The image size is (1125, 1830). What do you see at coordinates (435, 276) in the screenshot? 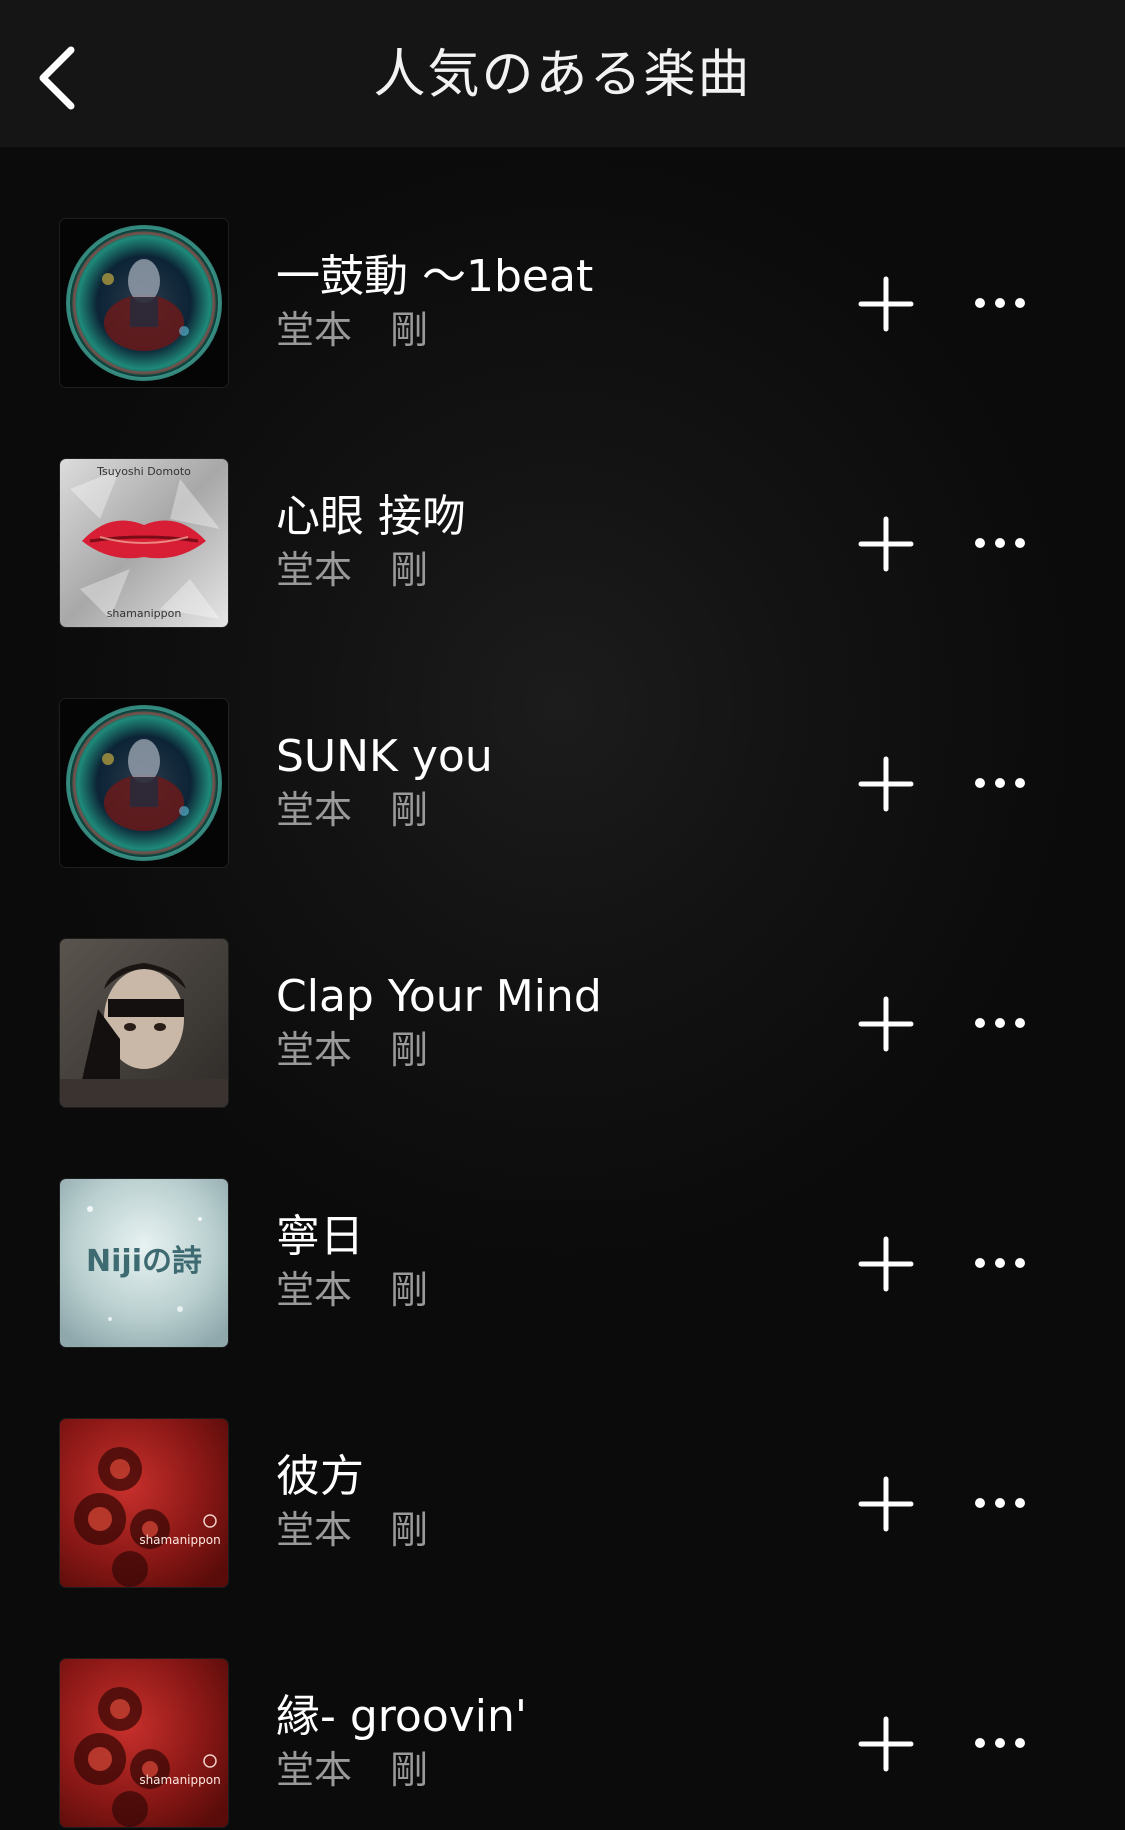
I see `track-title: 一鼓動 〜1beat` at bounding box center [435, 276].